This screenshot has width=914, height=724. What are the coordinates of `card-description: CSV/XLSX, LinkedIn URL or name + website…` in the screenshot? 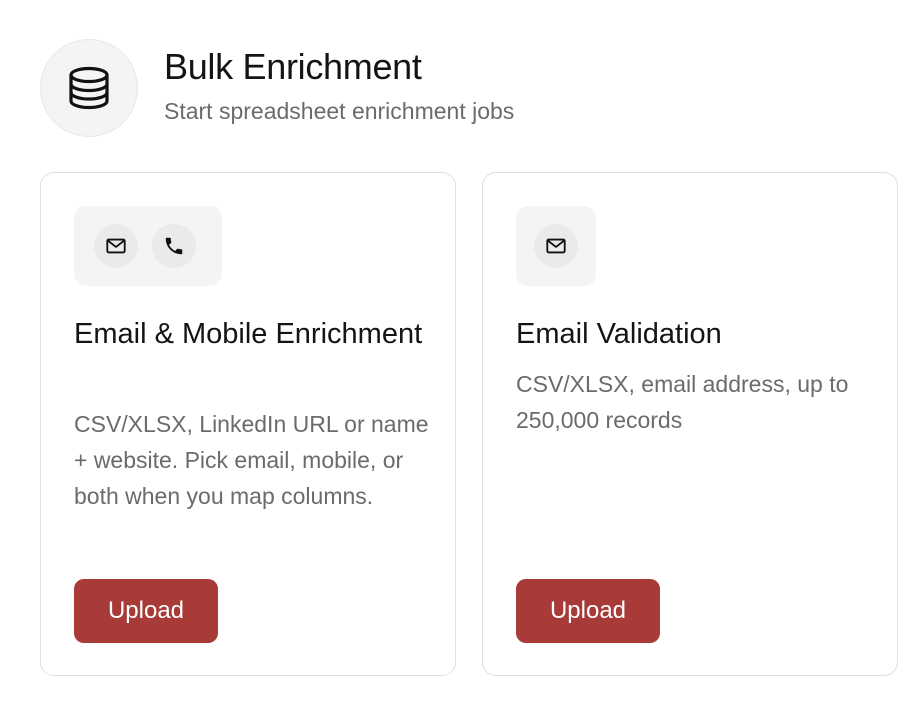 It's located at (251, 460).